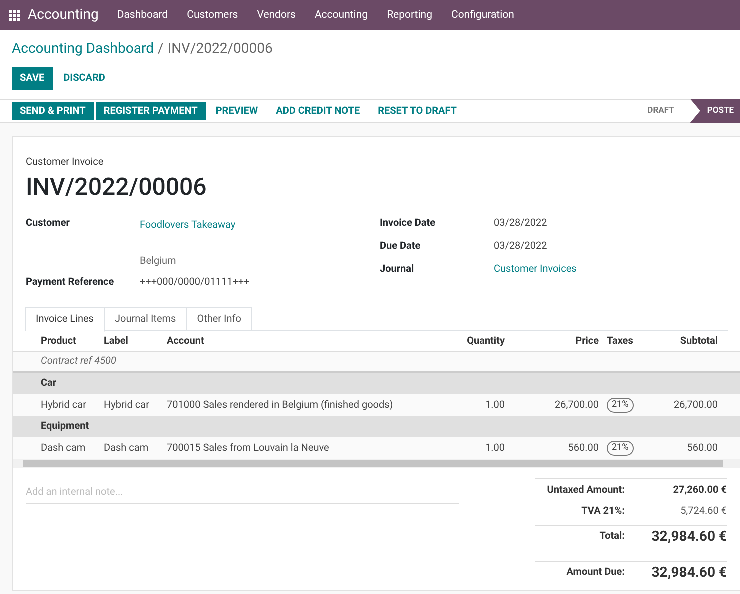  What do you see at coordinates (612, 537) in the screenshot?
I see `total-label: Total:` at bounding box center [612, 537].